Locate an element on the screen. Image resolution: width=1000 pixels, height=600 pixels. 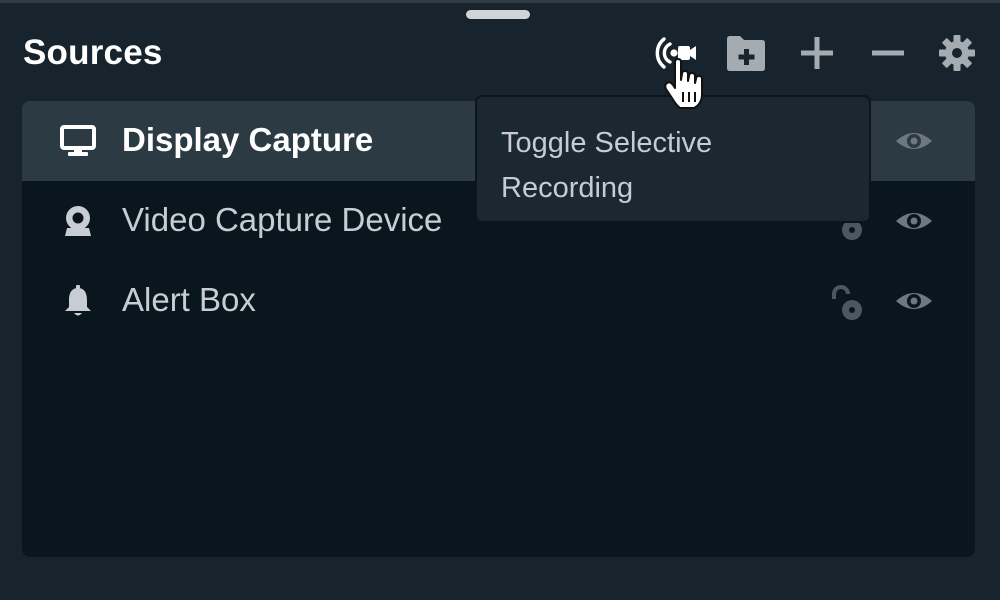
toggle-selective-recording-tooltip: Toggle Selective Recording is located at coordinates (673, 159).